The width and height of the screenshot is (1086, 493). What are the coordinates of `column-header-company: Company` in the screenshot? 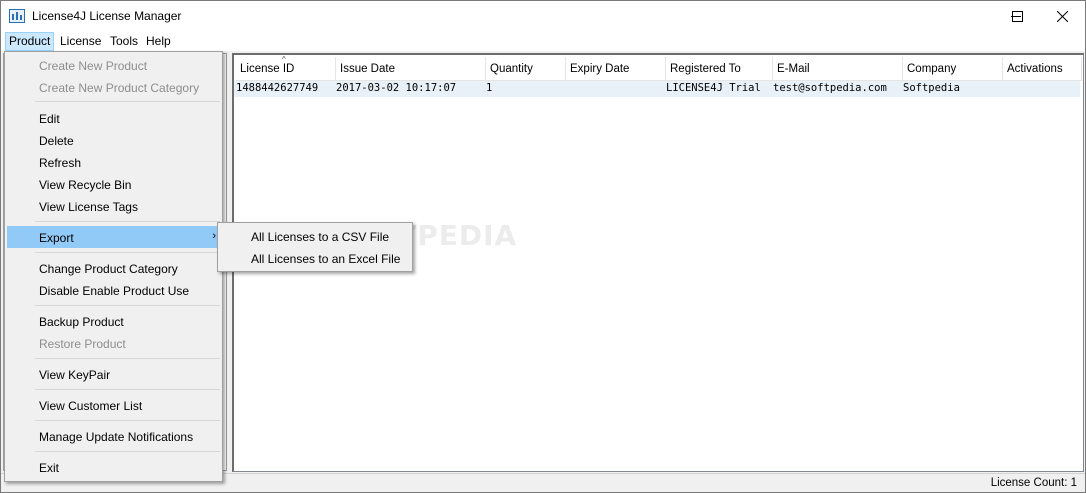 It's located at (953, 69).